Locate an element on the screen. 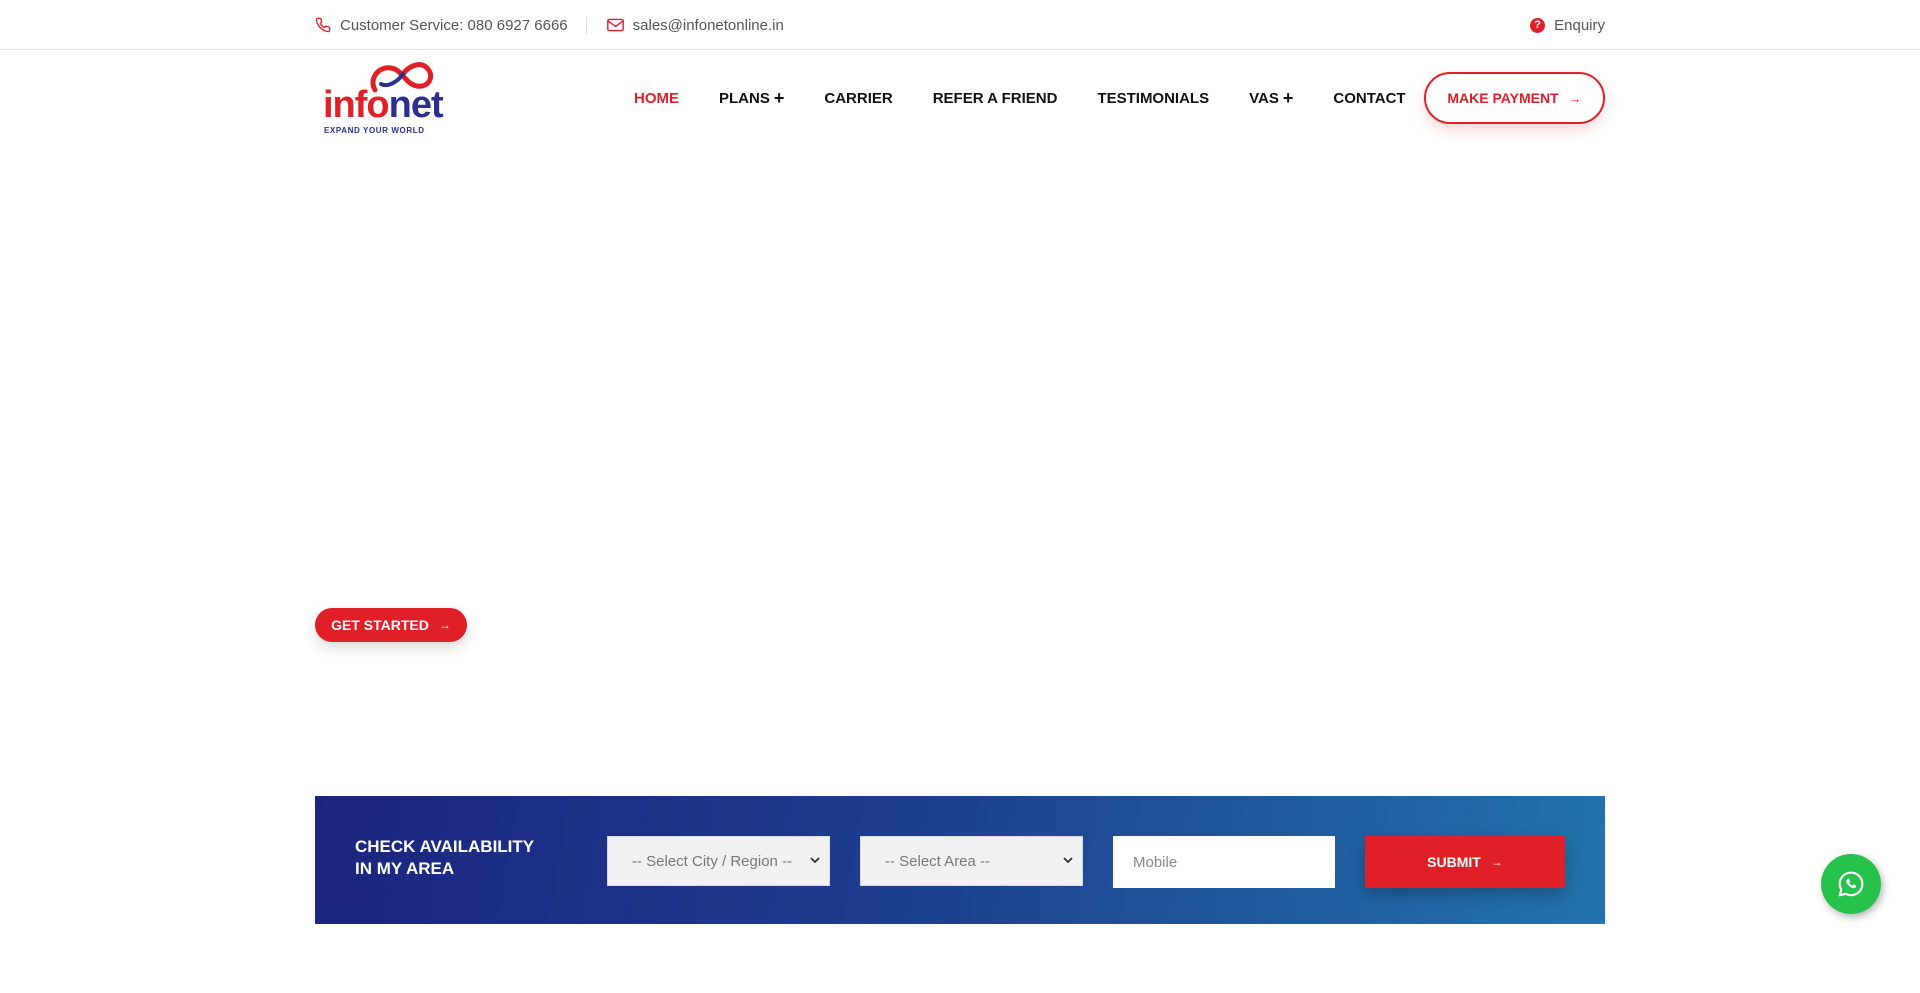 The width and height of the screenshot is (1920, 993). whatsapp-icon is located at coordinates (1851, 884).